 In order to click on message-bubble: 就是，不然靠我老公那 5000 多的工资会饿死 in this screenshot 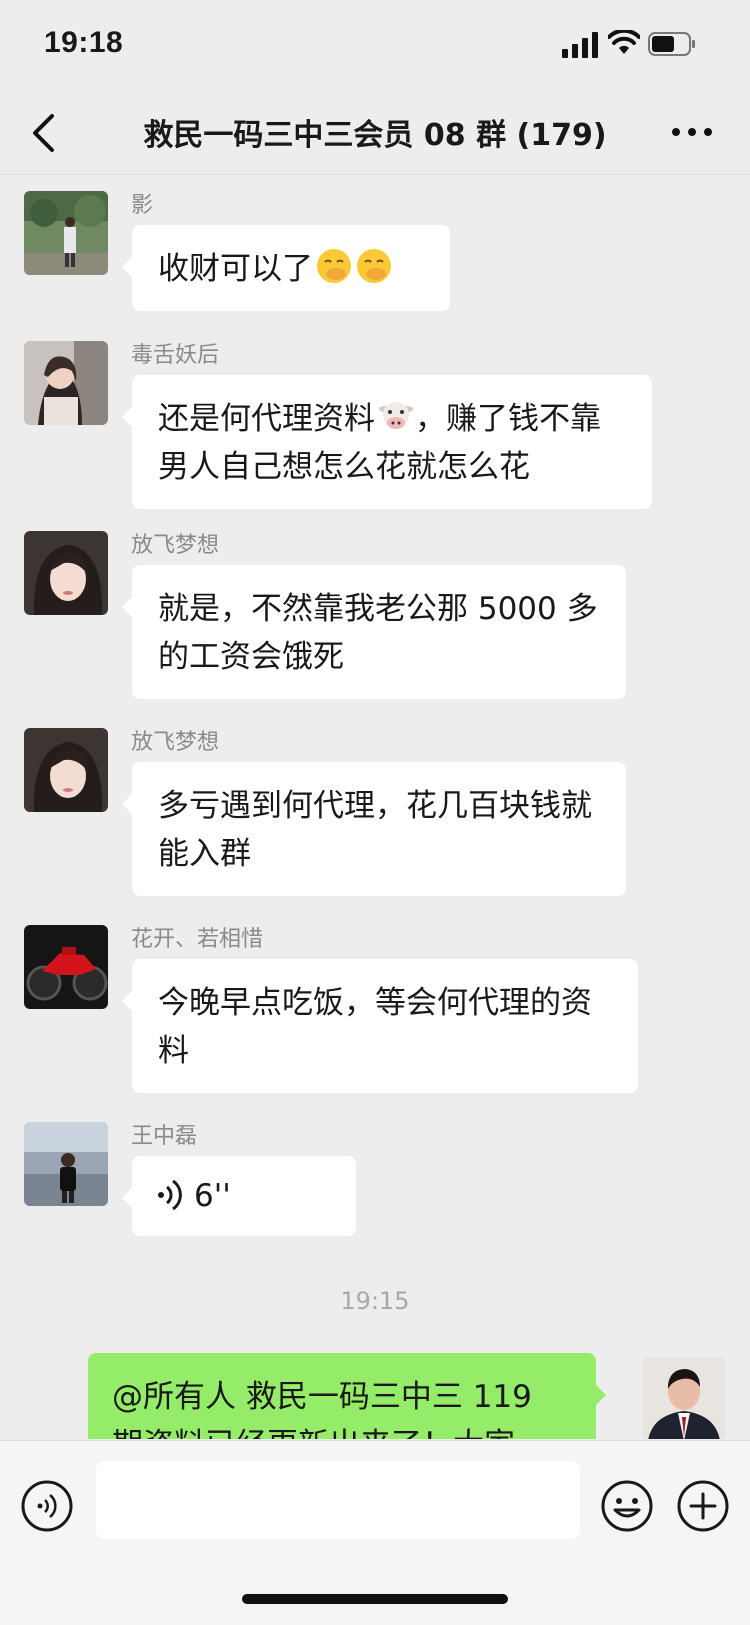, I will do `click(374, 632)`.